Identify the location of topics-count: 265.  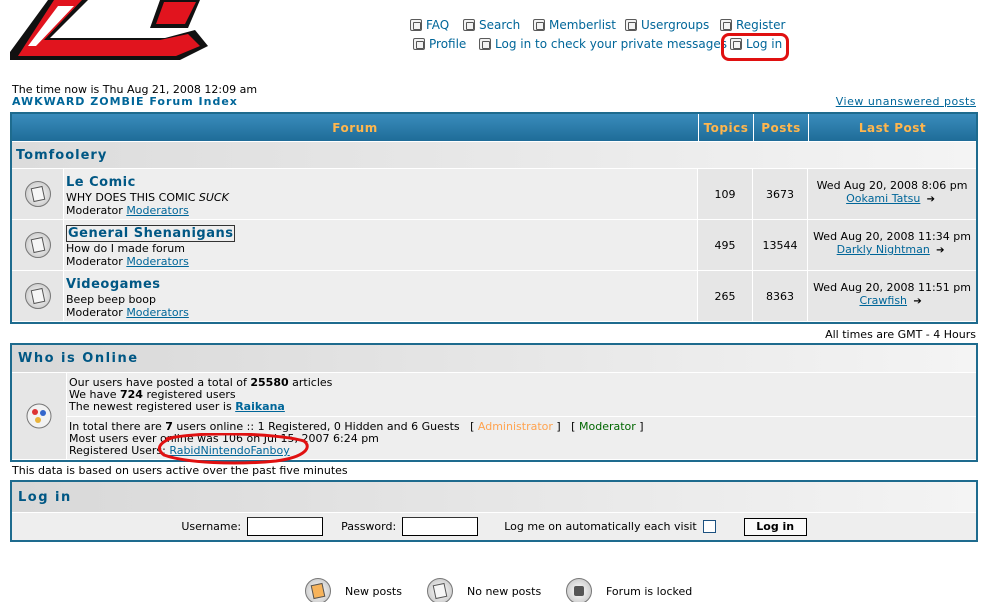
(725, 296).